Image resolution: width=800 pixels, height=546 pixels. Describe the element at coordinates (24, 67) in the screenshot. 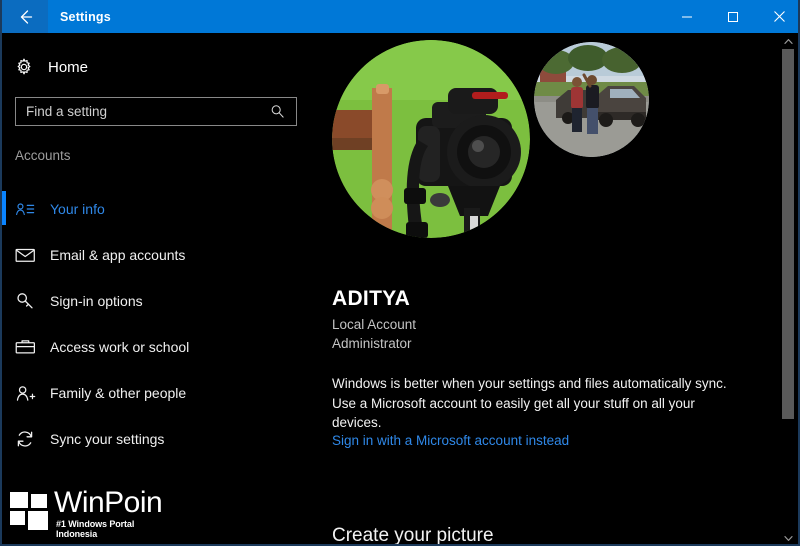

I see `gear-icon` at that location.